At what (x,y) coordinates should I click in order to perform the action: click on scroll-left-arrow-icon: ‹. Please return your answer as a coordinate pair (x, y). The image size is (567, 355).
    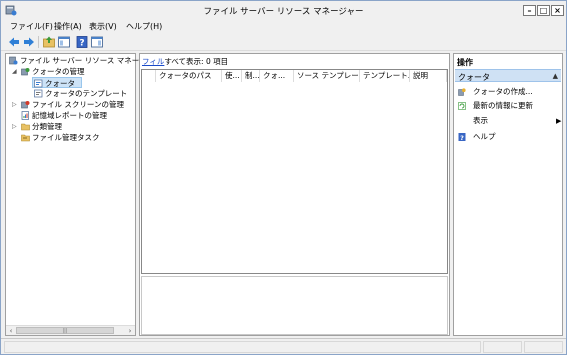
    Looking at the image, I should click on (11, 331).